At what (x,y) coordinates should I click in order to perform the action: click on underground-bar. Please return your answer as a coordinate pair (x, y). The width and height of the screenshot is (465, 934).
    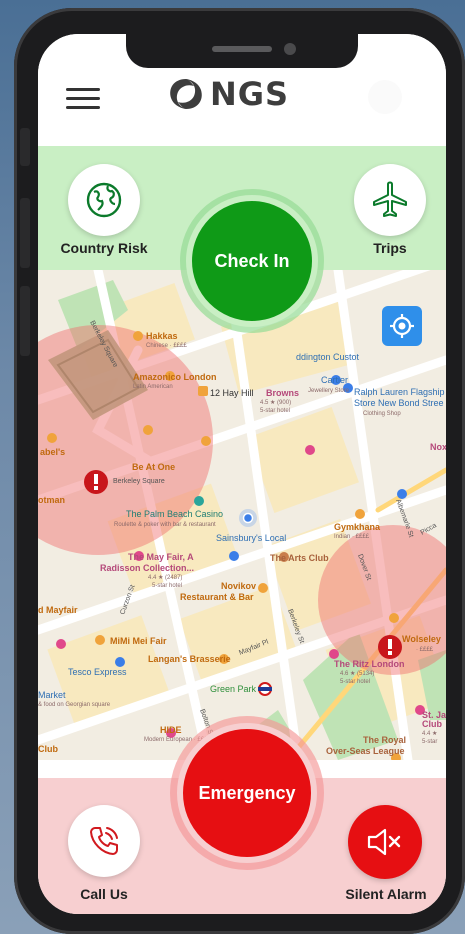
    Looking at the image, I should click on (265, 689).